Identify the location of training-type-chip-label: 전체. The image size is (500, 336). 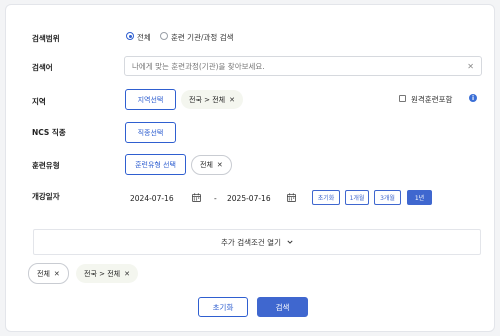
(206, 165).